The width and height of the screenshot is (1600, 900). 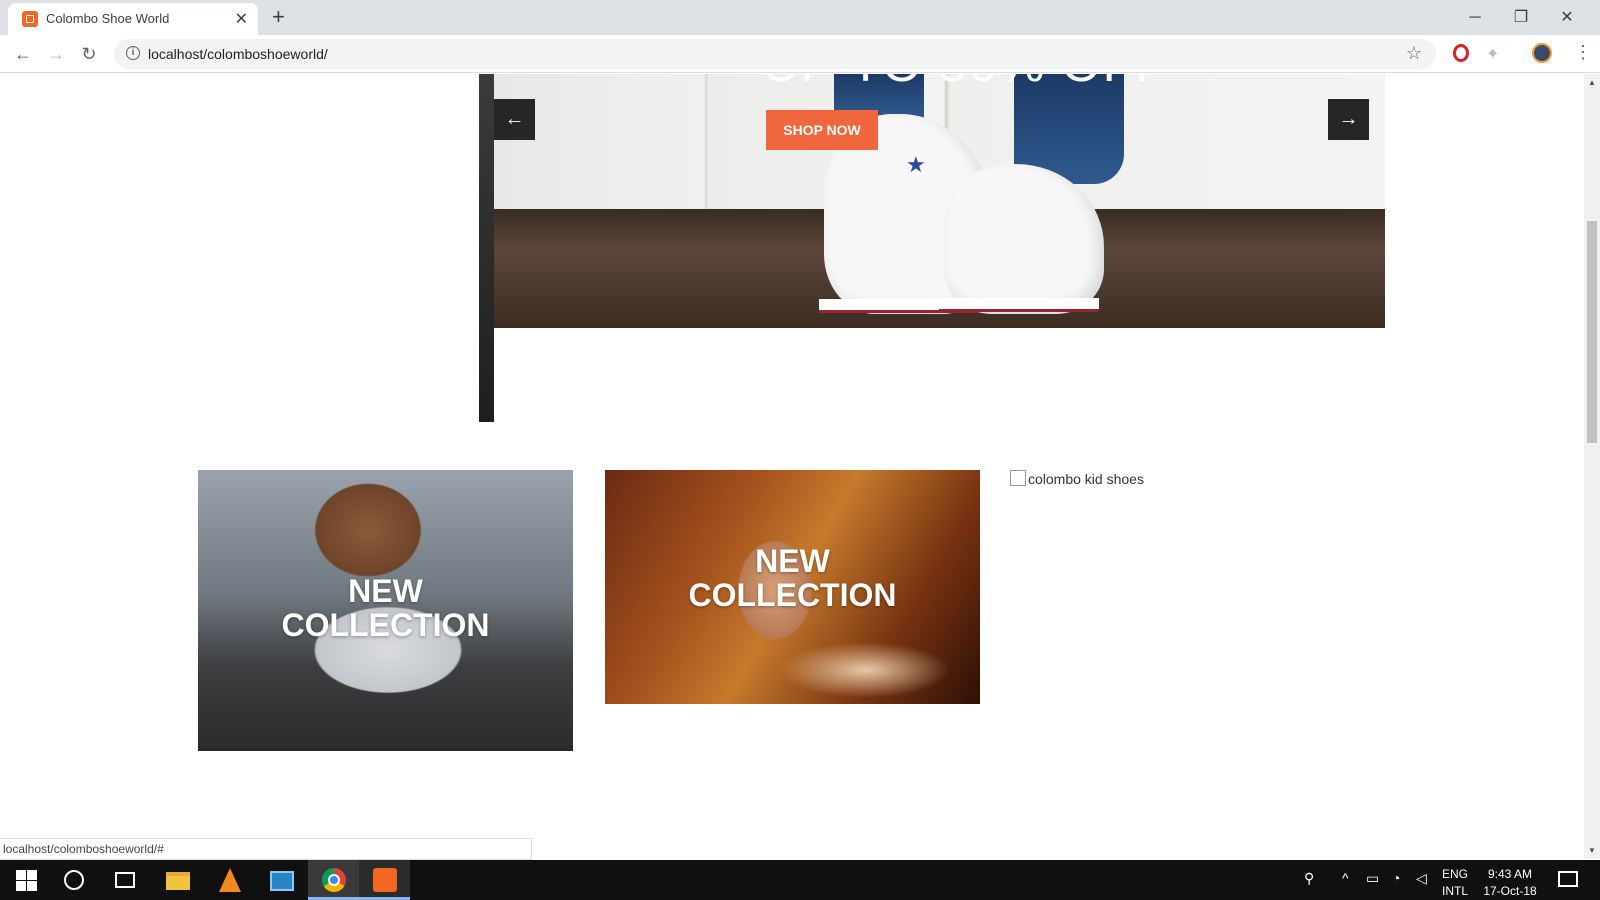 I want to click on windows-taskbar: ⚲ ^ ▭ ◔ ◁ ENG INTL 9:43 AM 17-Oct-18, so click(x=800, y=880).